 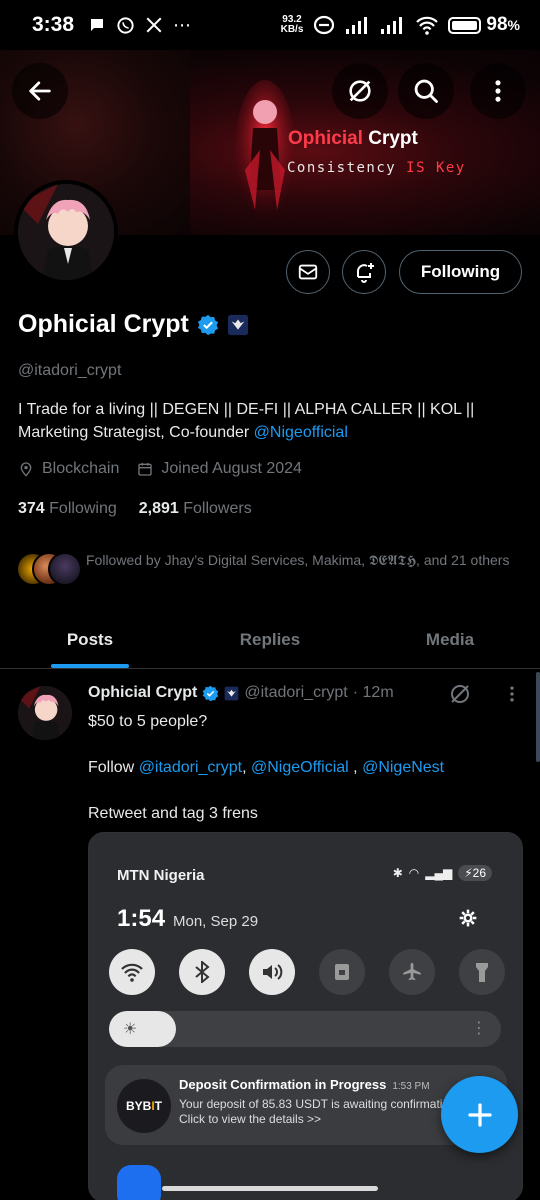 What do you see at coordinates (31, 508) in the screenshot?
I see `following-count: 374` at bounding box center [31, 508].